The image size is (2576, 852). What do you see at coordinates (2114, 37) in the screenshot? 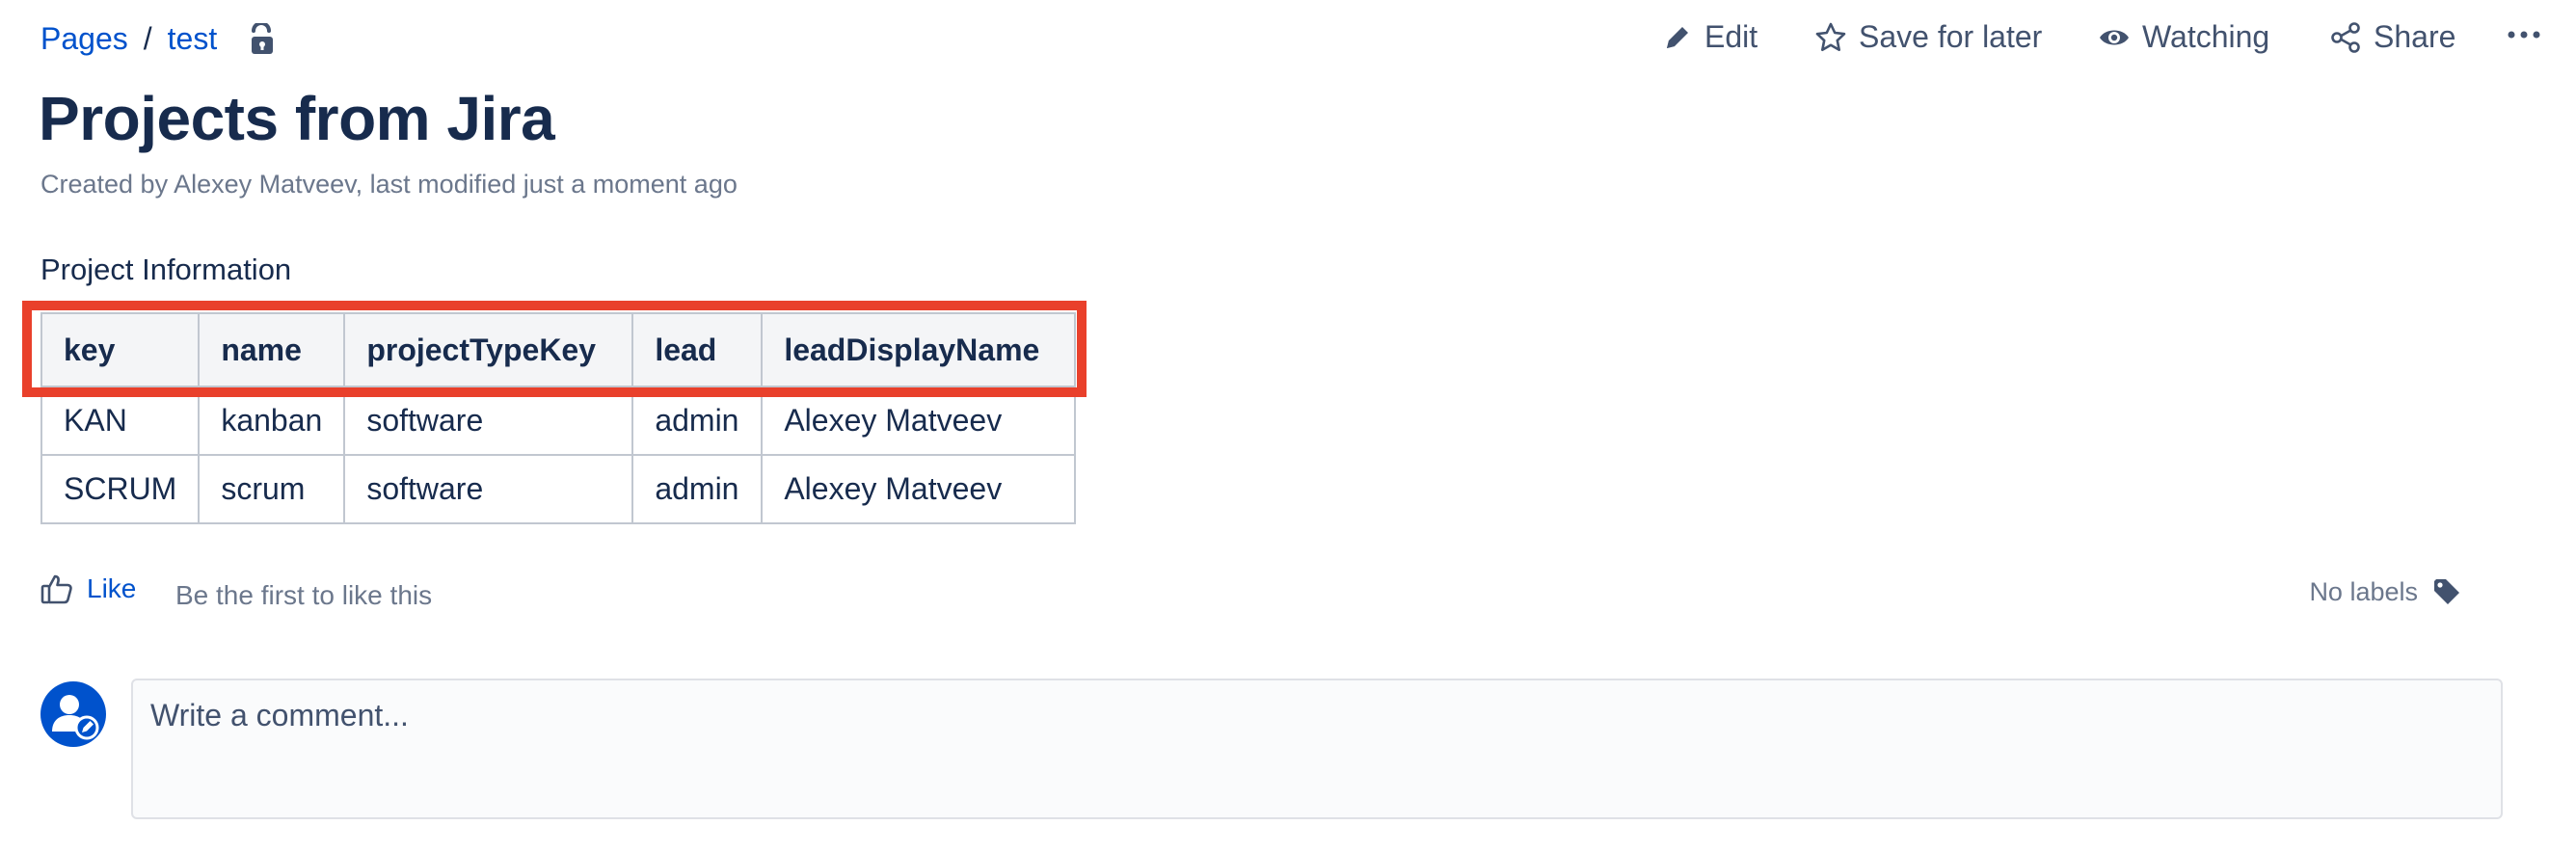
I see `eye-icon` at bounding box center [2114, 37].